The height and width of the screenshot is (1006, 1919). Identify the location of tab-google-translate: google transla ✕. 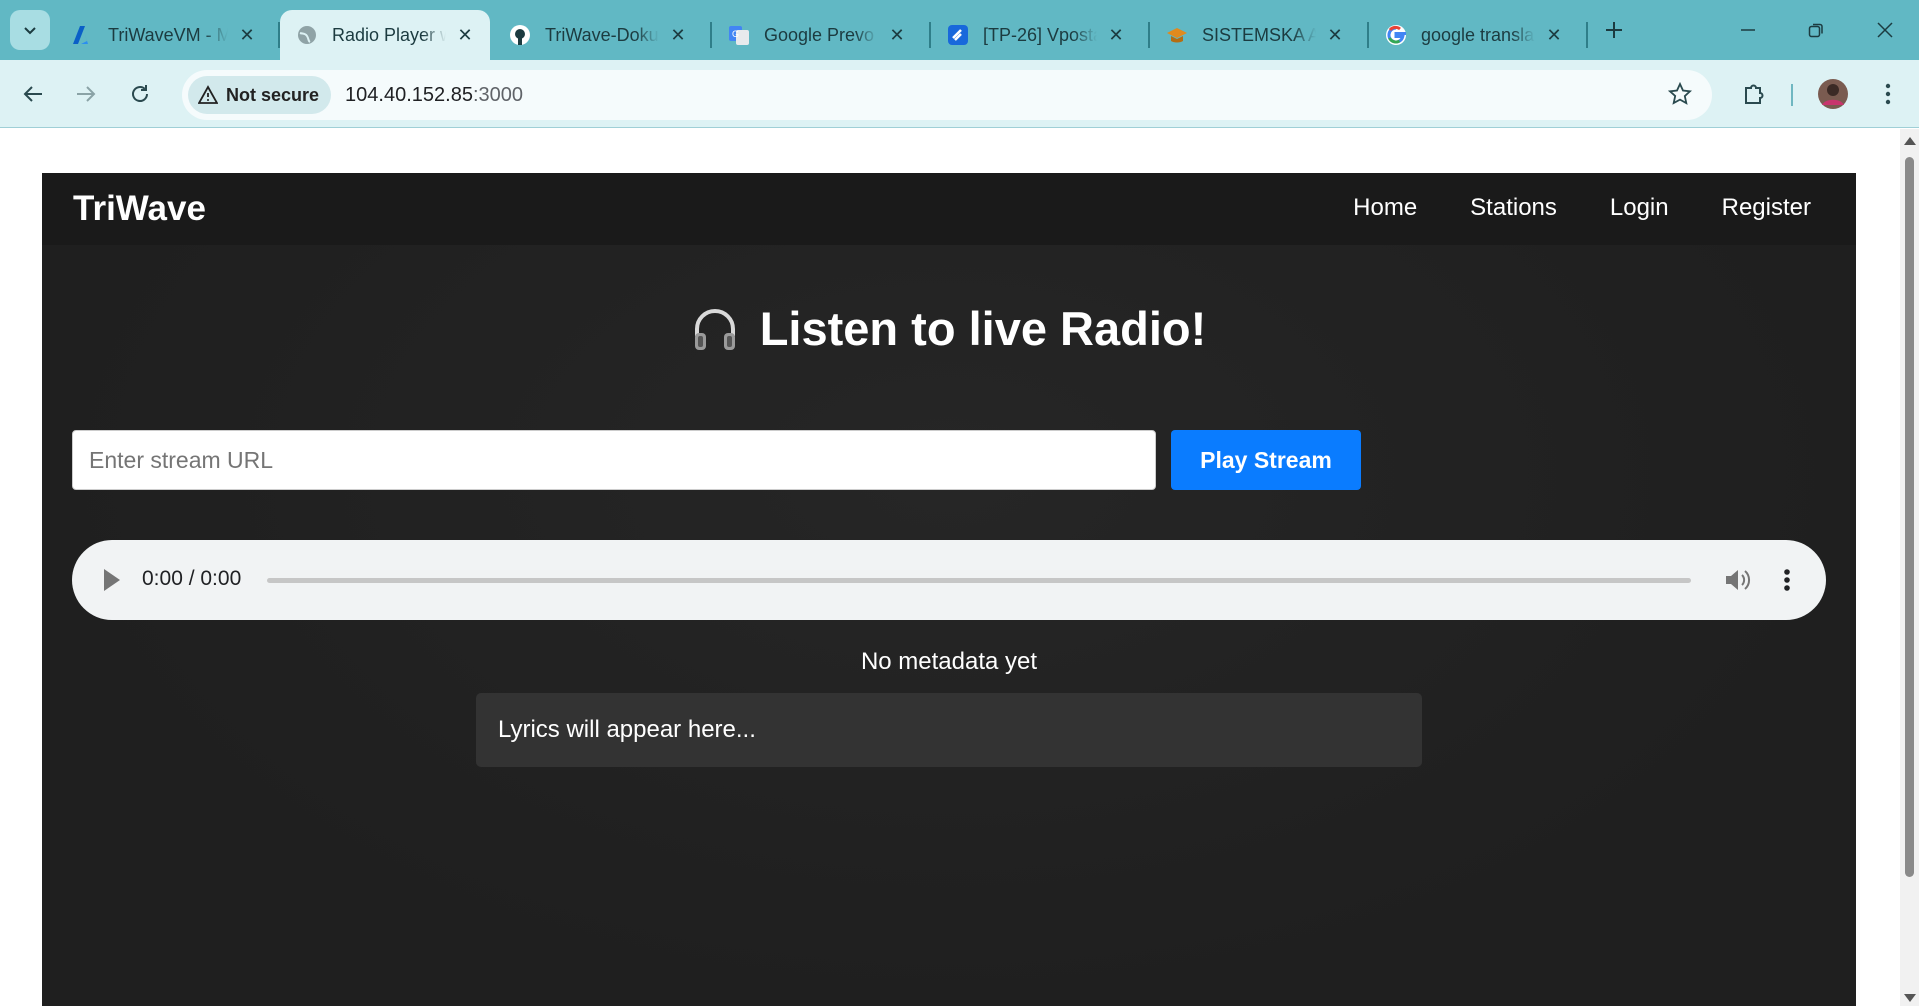
(1474, 35).